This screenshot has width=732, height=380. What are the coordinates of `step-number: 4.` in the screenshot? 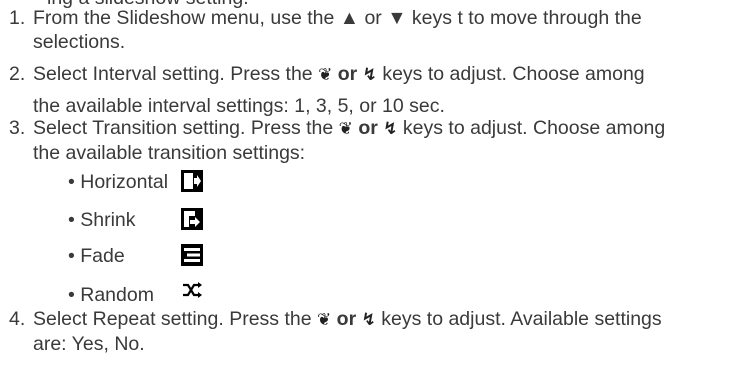 It's located at (17, 319).